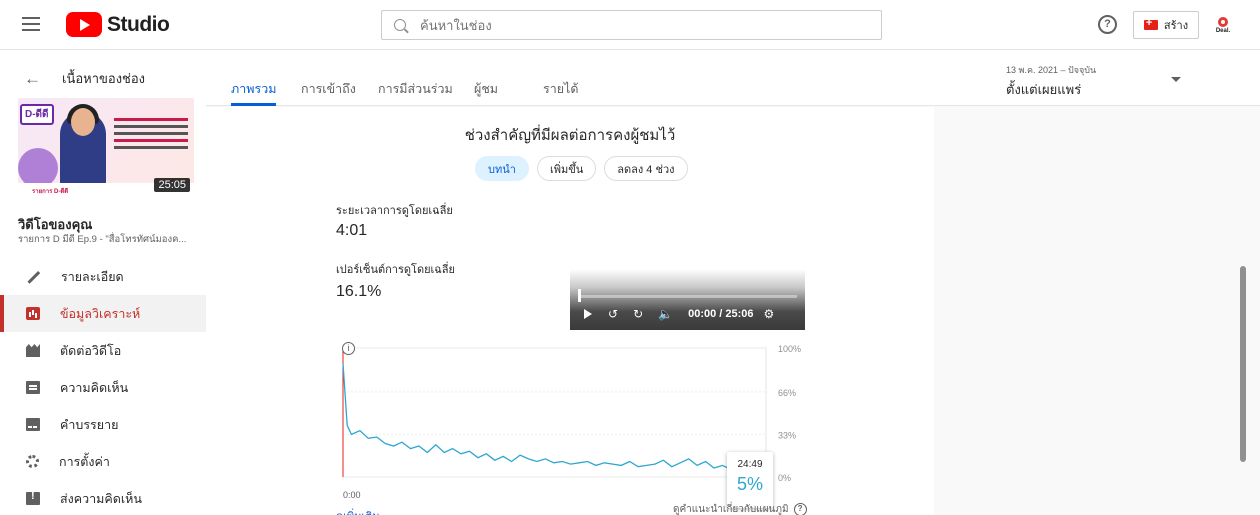 The height and width of the screenshot is (515, 1260). Describe the element at coordinates (254, 92) in the screenshot. I see `tab-overview: ภาพรวม` at that location.